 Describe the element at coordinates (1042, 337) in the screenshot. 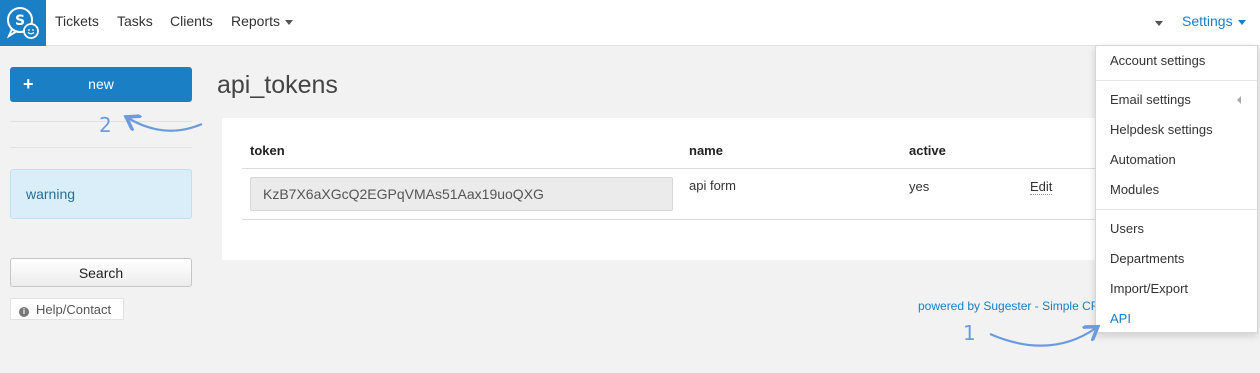

I see `arrow-to-api-item` at that location.